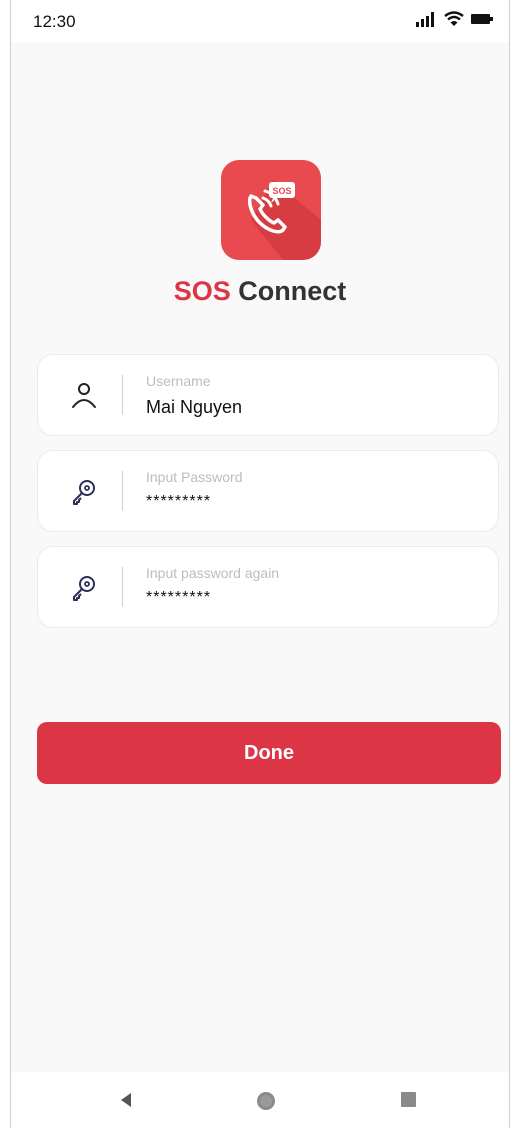  I want to click on done-button: Done, so click(269, 753).